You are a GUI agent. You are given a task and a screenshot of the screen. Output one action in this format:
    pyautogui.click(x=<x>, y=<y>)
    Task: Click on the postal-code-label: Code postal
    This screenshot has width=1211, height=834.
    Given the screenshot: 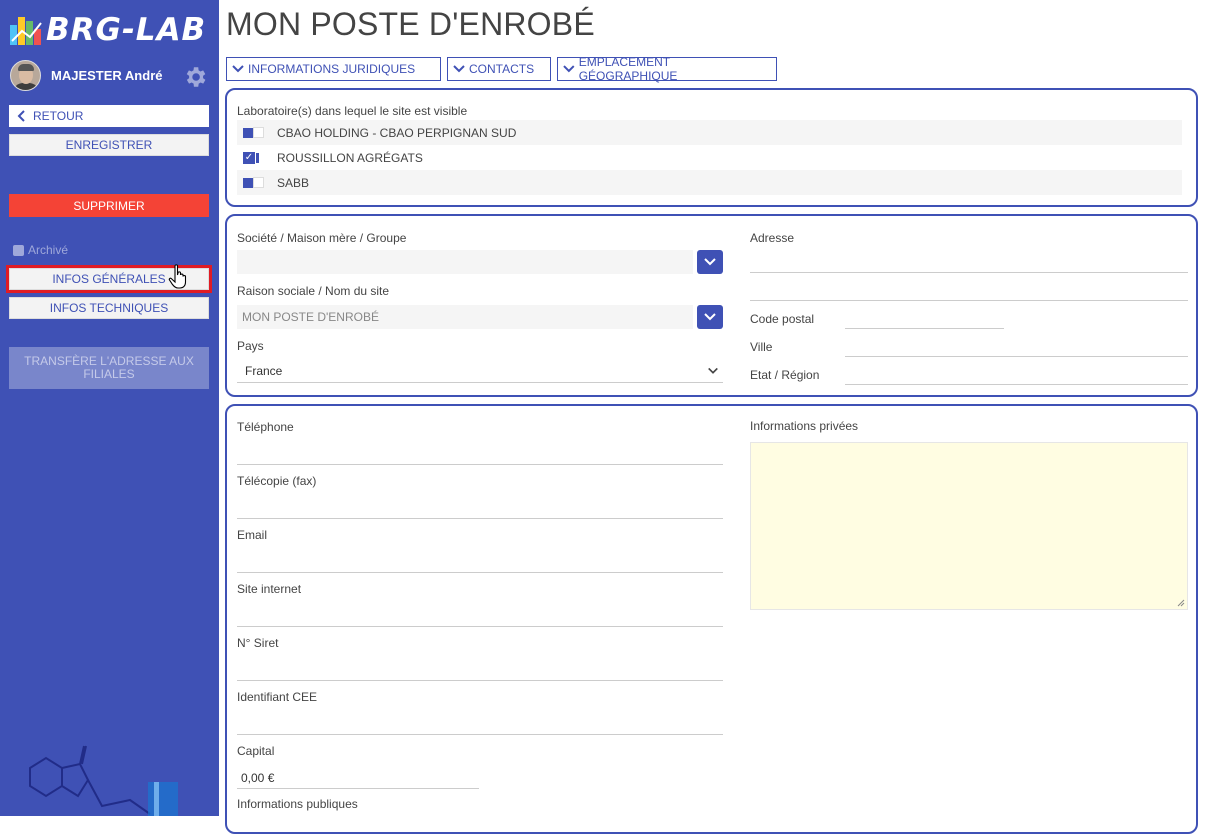 What is the action you would take?
    pyautogui.click(x=782, y=319)
    